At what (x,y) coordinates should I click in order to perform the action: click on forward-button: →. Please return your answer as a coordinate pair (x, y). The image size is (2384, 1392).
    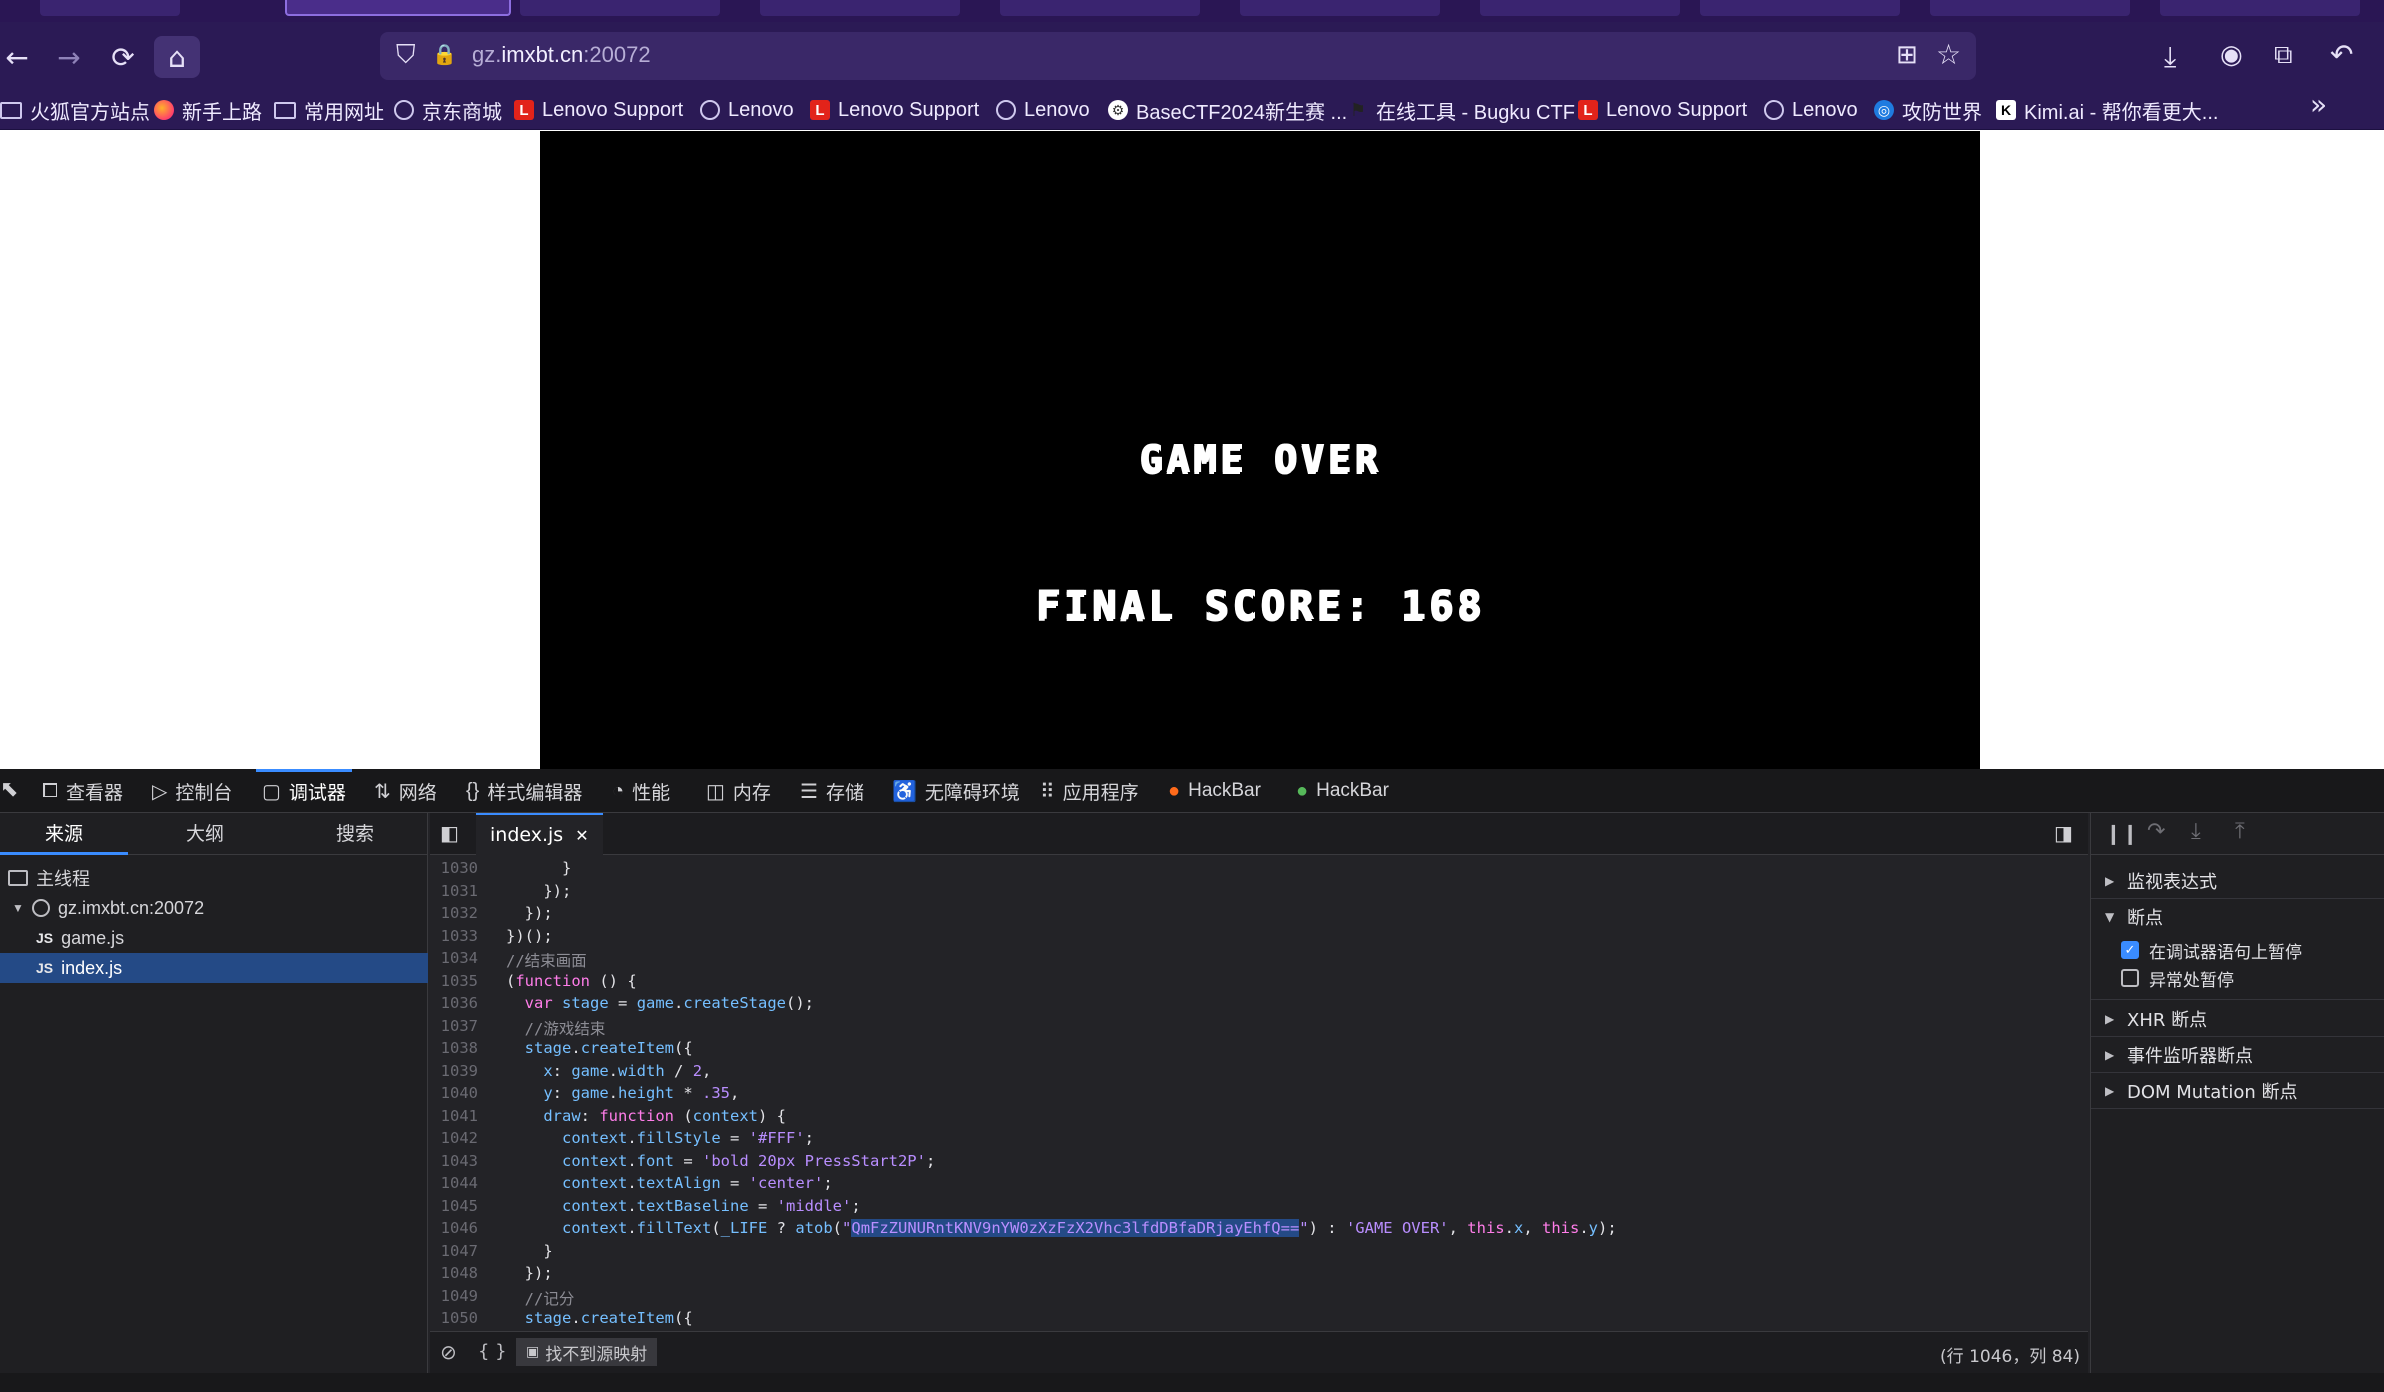
    Looking at the image, I should click on (69, 57).